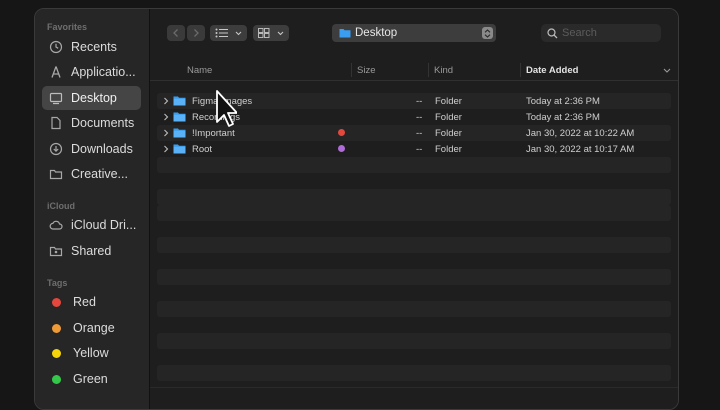 This screenshot has width=720, height=410. What do you see at coordinates (56, 72) in the screenshot?
I see `applications-icon` at bounding box center [56, 72].